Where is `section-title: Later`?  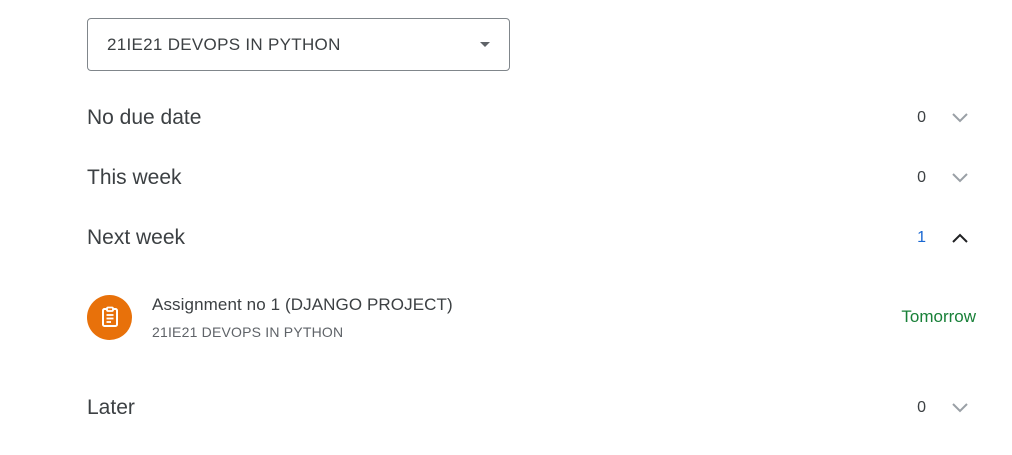
section-title: Later is located at coordinates (111, 407).